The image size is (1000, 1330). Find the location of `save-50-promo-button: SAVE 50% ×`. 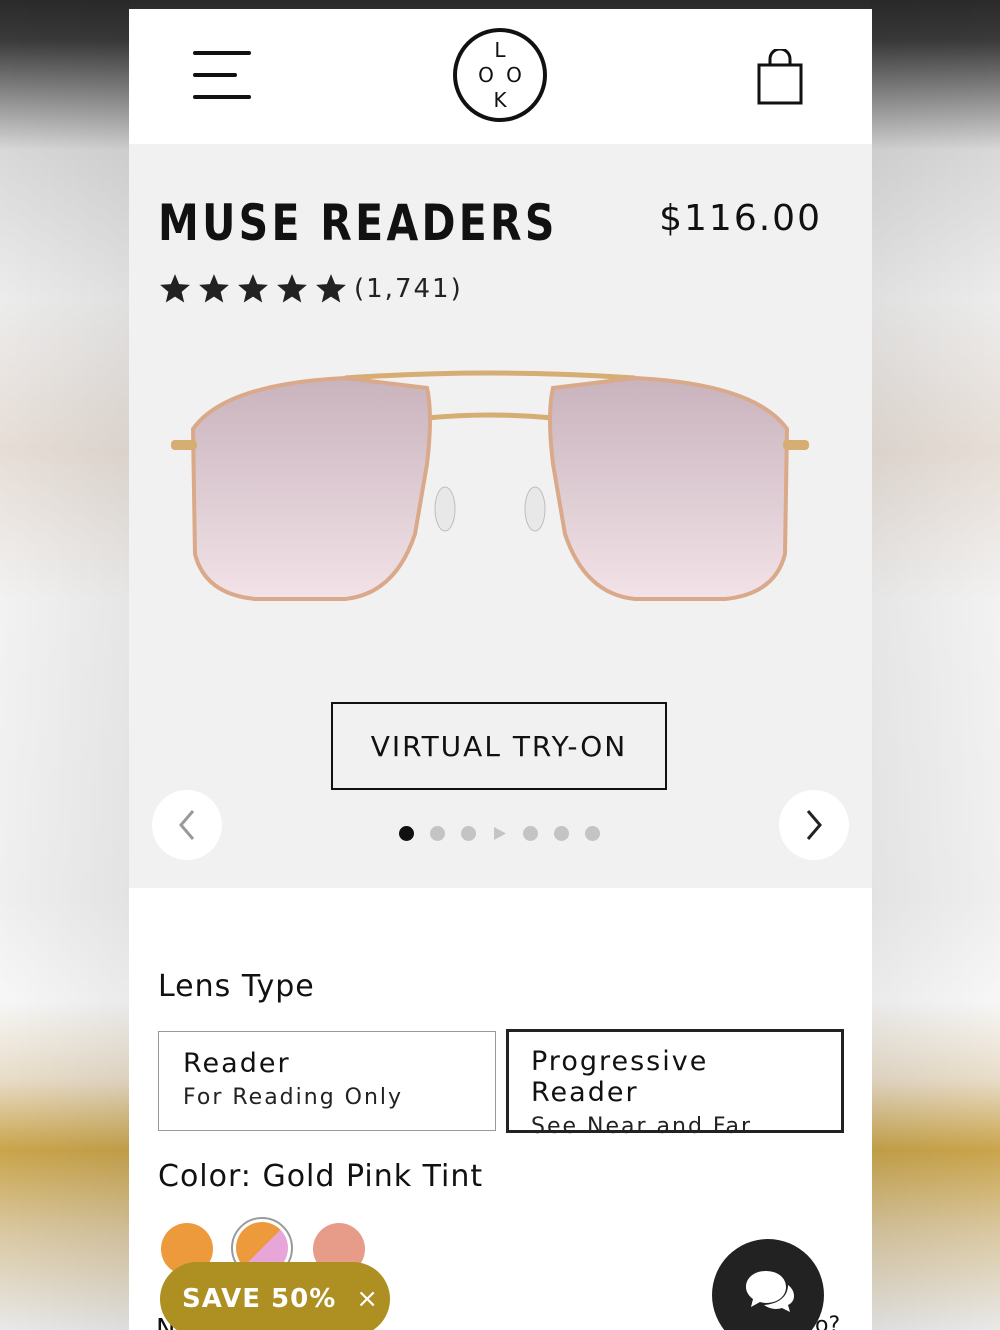

save-50-promo-button: SAVE 50% × is located at coordinates (275, 1296).